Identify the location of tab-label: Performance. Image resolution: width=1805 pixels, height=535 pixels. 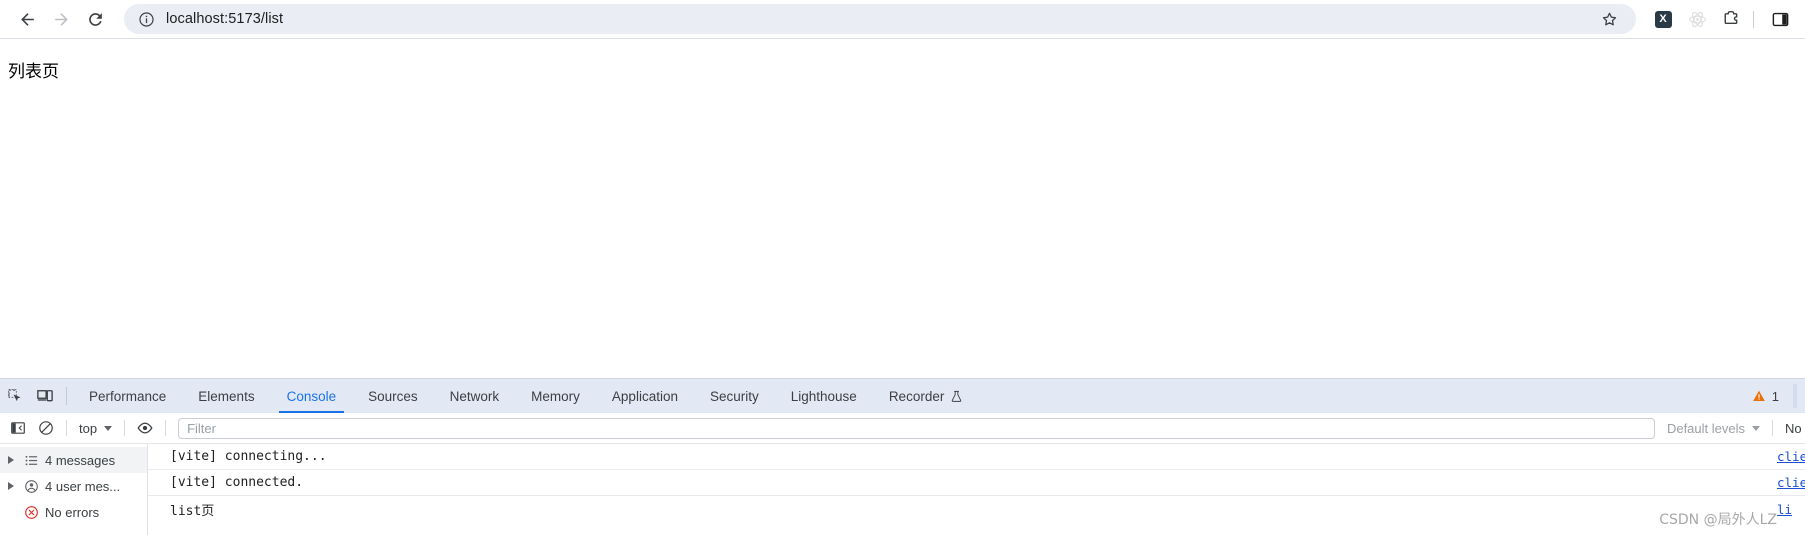
(128, 396).